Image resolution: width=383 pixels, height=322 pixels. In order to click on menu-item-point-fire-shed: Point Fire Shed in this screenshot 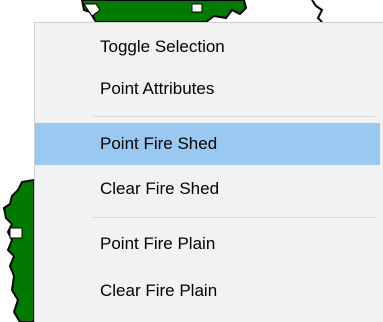, I will do `click(207, 144)`.